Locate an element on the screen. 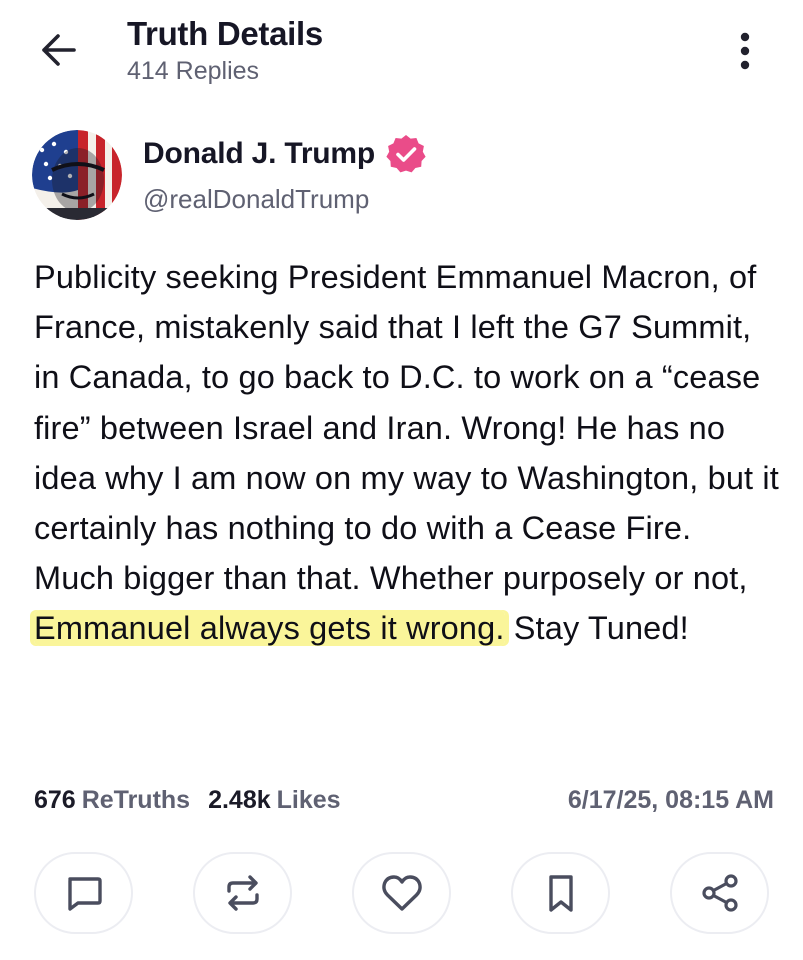  bookmark-icon is located at coordinates (560, 893).